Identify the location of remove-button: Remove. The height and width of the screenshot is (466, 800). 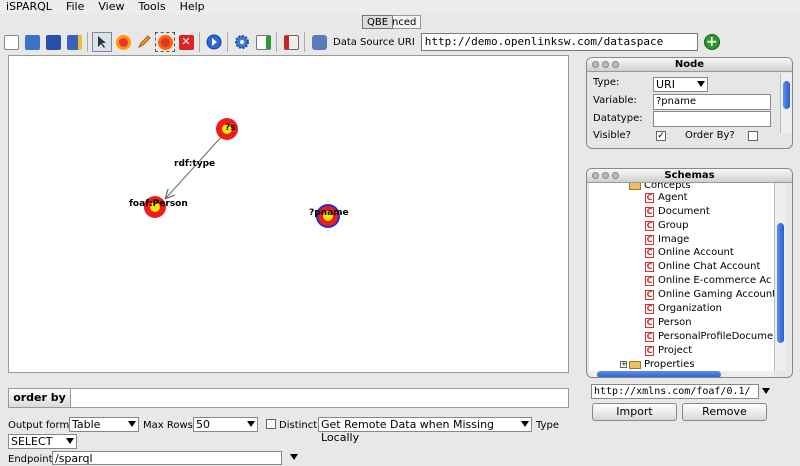
(724, 412).